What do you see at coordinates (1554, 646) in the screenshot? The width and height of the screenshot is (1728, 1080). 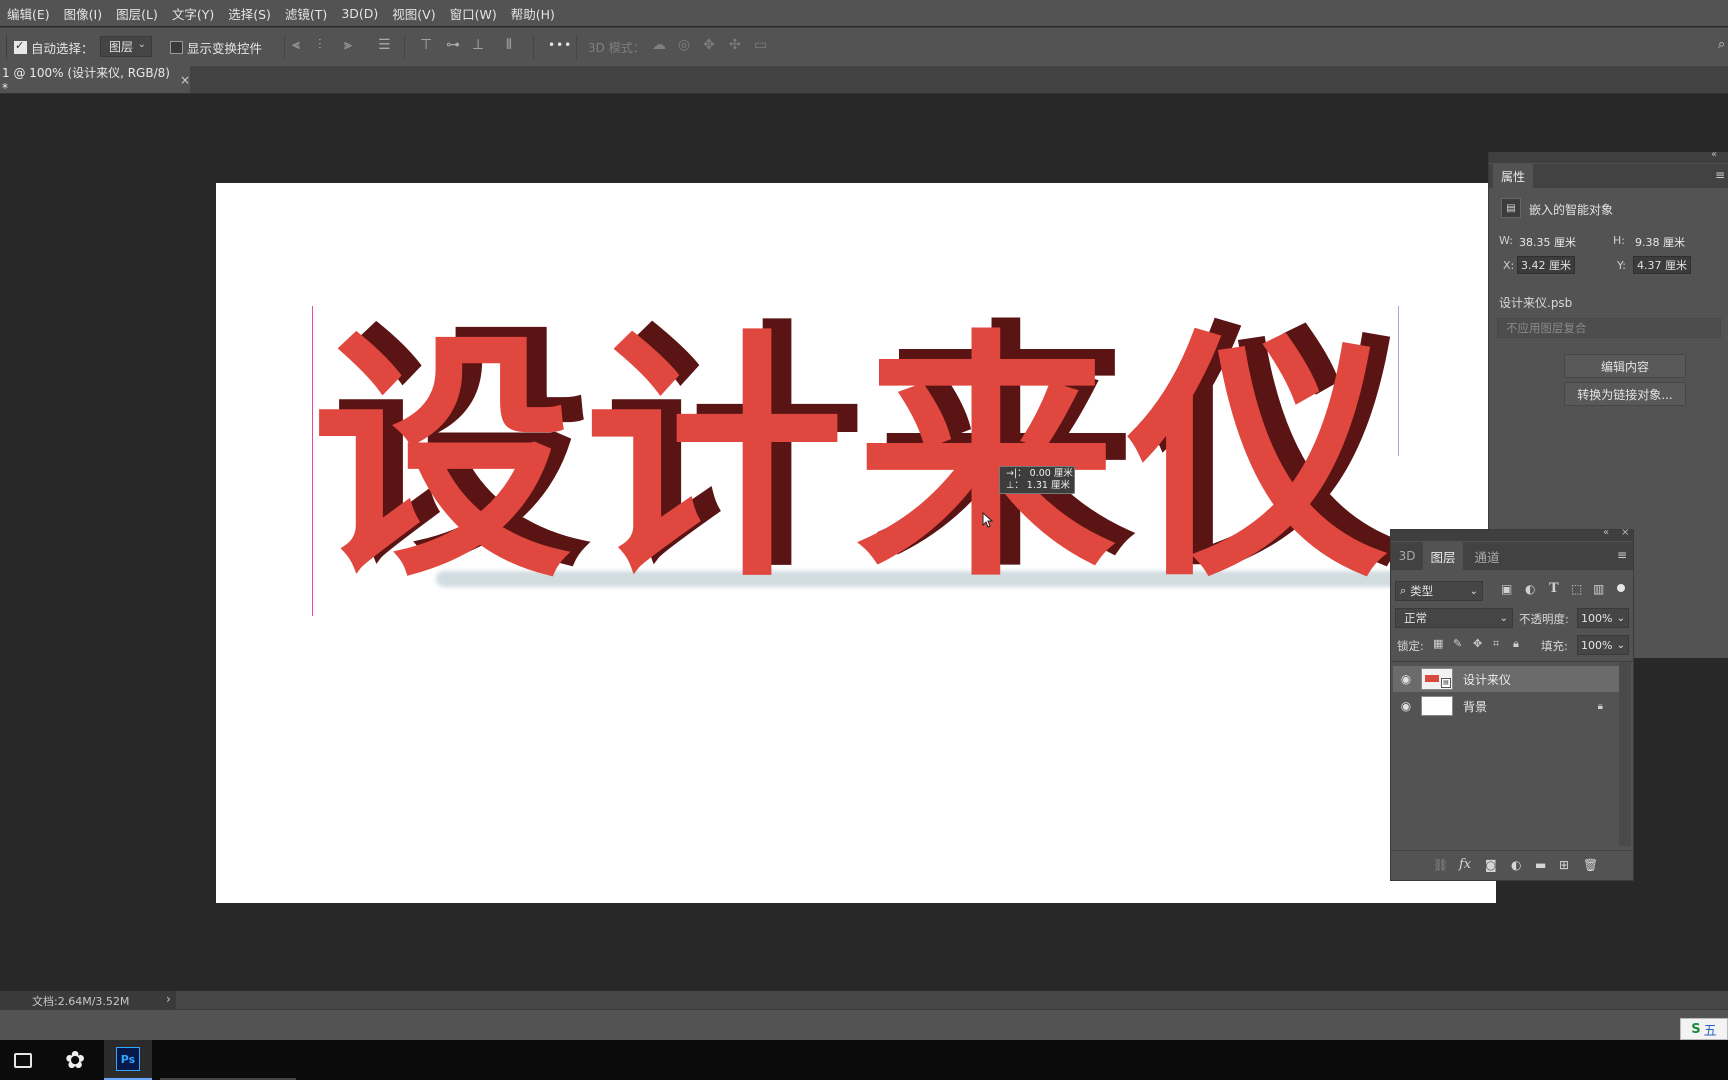 I see `fill-label: 填充:` at bounding box center [1554, 646].